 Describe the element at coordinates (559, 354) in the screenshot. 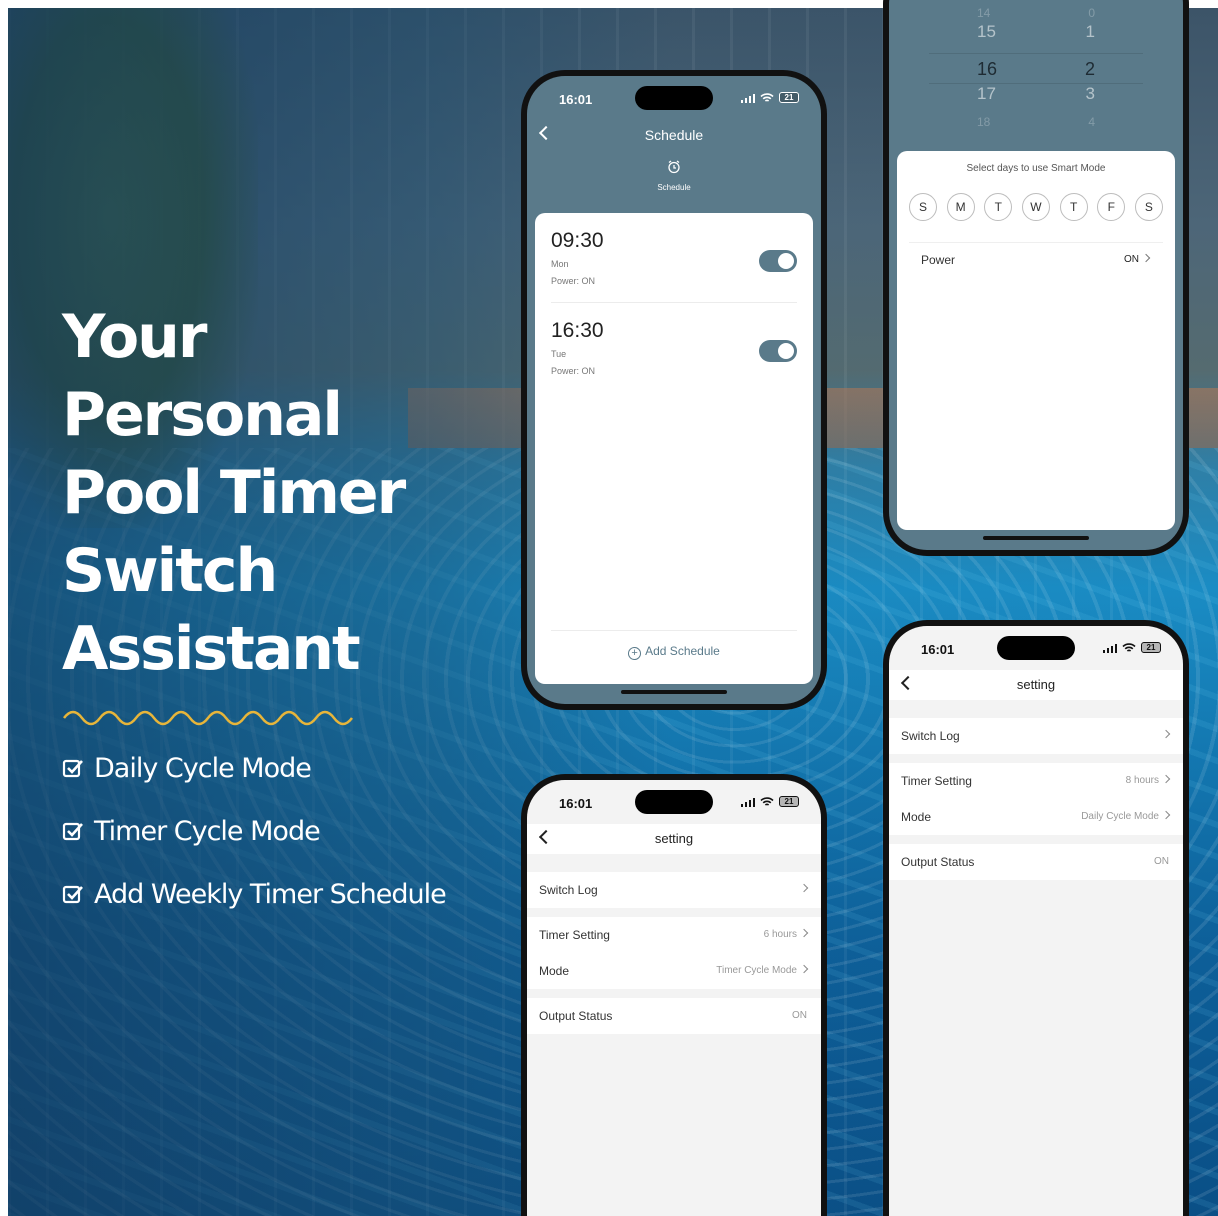

I see `schedule-day: Tue` at that location.